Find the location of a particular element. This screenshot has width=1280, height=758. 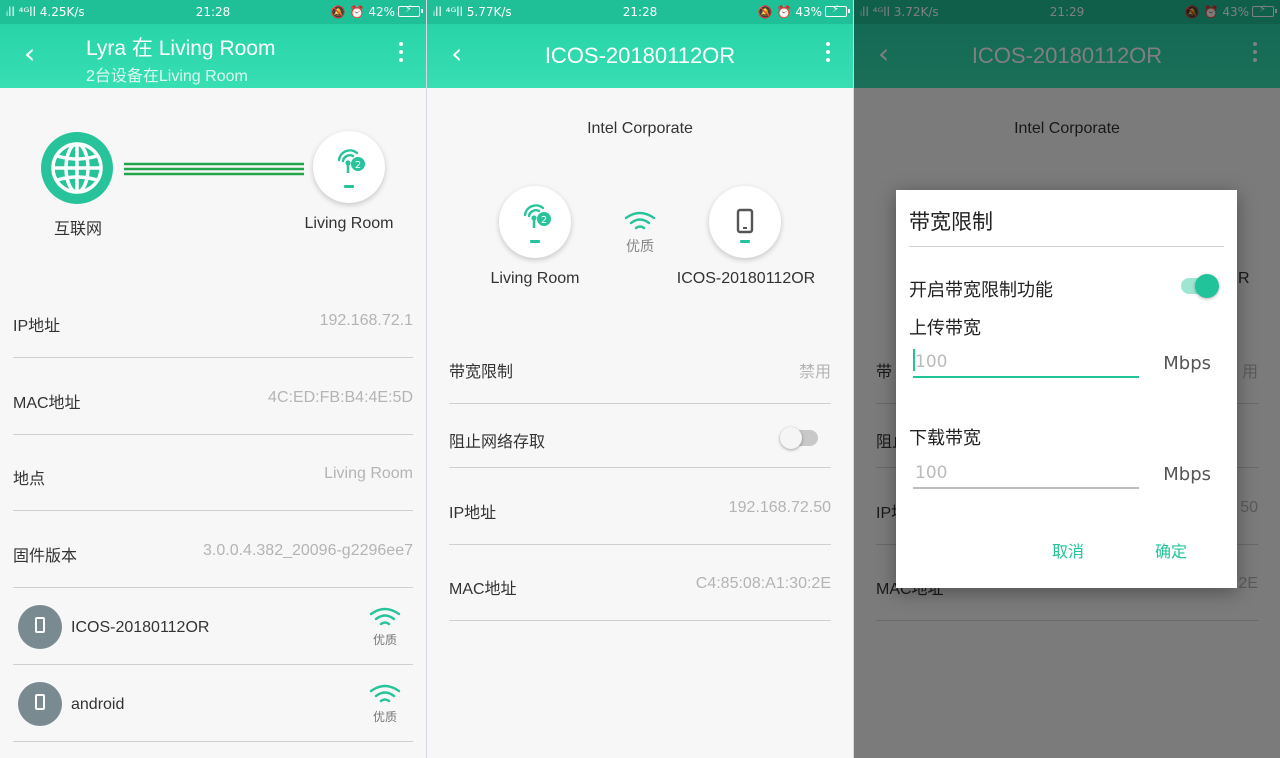

block-access-label: 阻止网络存取 is located at coordinates (497, 442).